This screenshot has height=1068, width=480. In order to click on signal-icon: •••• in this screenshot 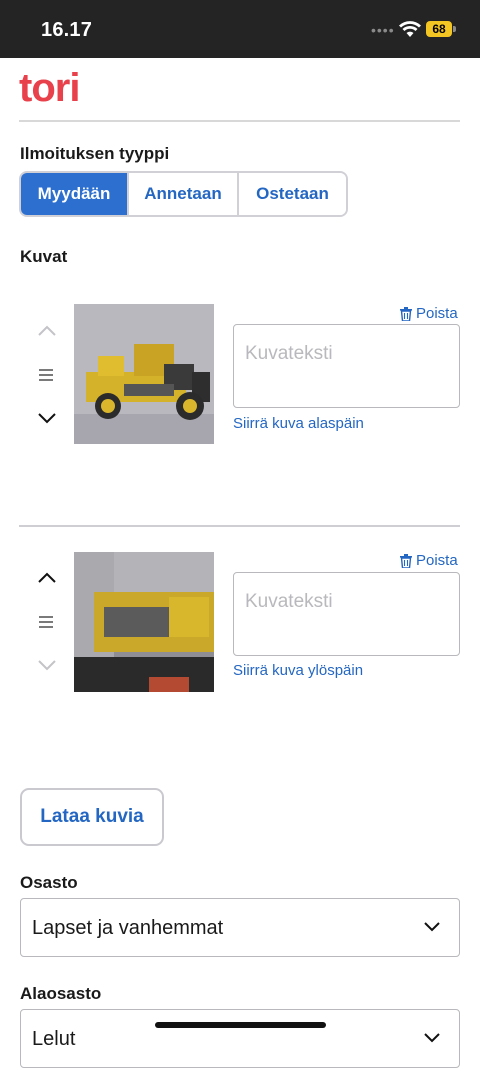, I will do `click(383, 30)`.